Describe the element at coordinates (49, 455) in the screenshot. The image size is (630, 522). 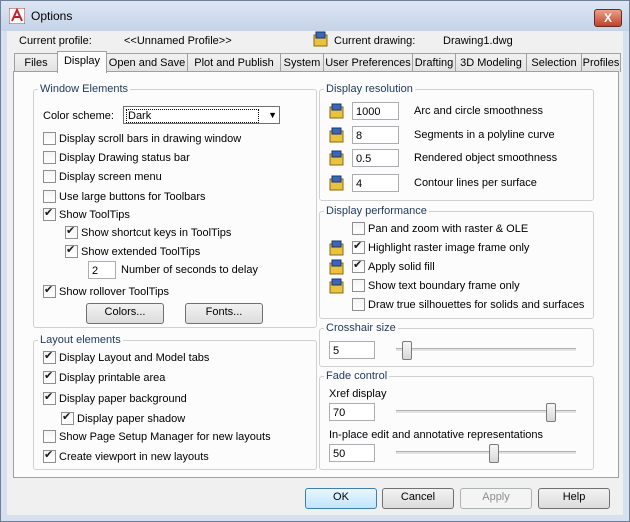
I see `create-viewport-checkbox` at that location.